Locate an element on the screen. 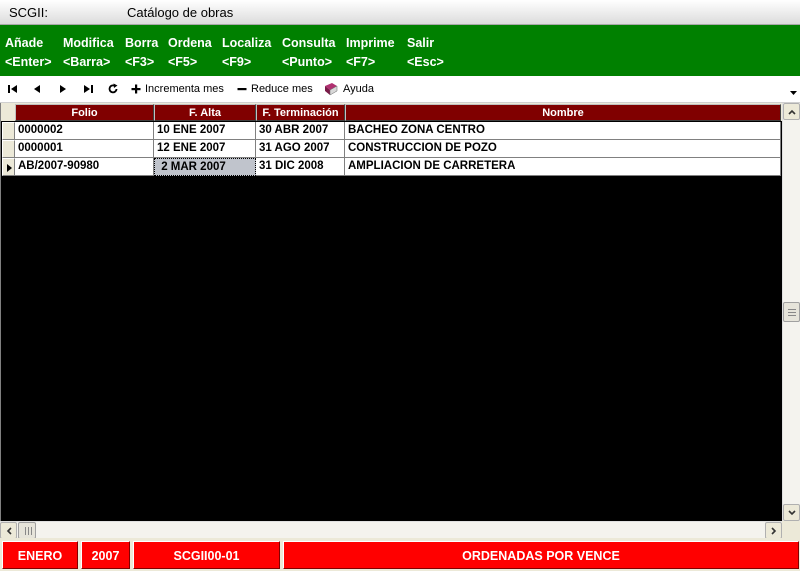 This screenshot has width=800, height=571. cell-fecha-terminacion: 30 ABR 2007 is located at coordinates (300, 131).